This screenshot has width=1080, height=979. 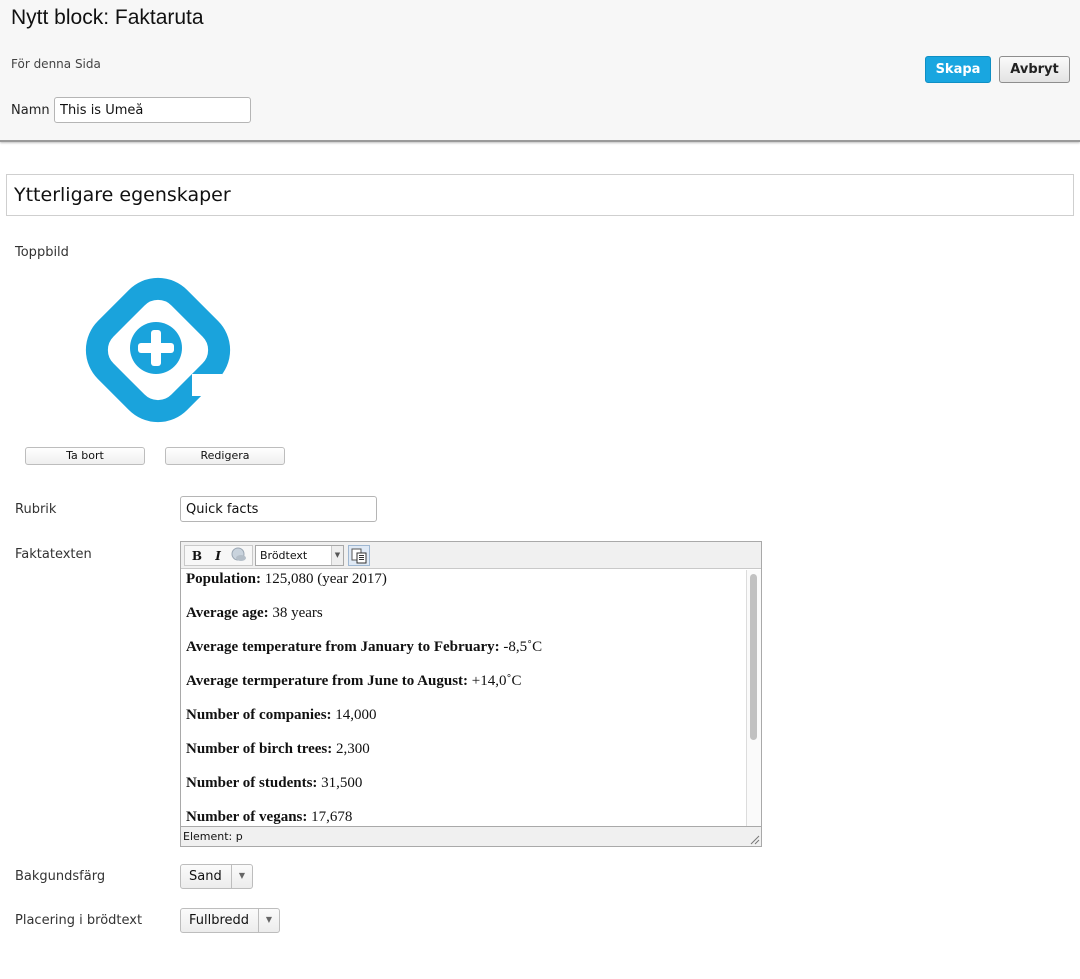 I want to click on resize-handle-icon, so click(x=754, y=839).